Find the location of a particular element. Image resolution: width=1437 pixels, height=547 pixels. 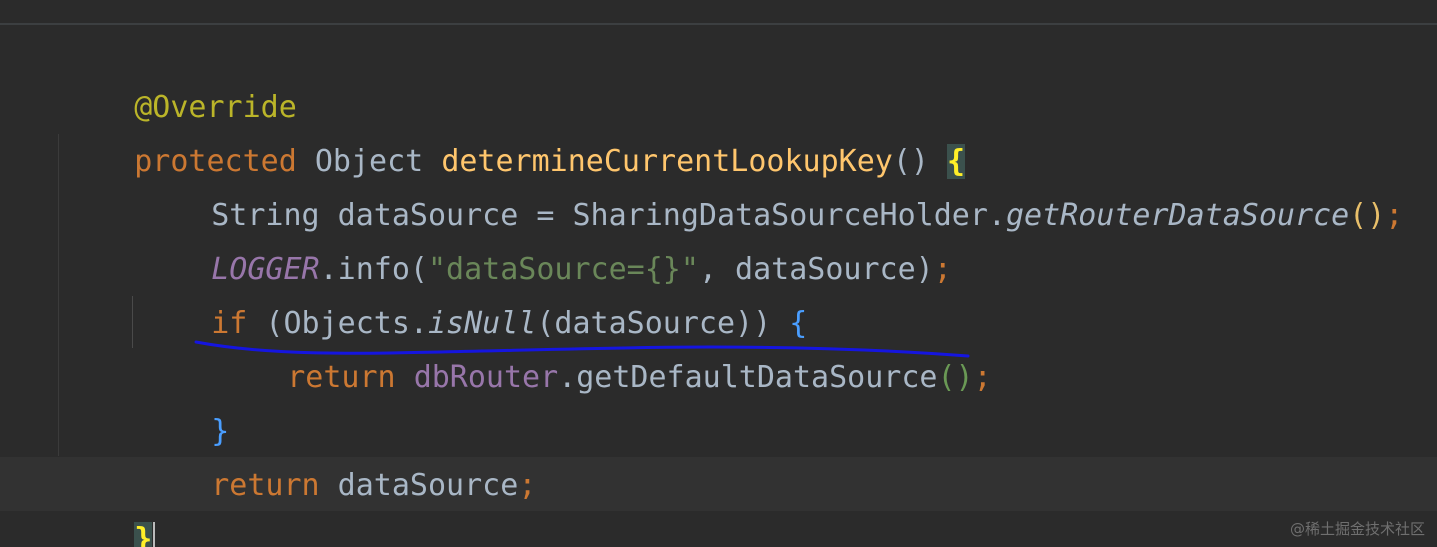

keyword-return: return is located at coordinates (265, 485).